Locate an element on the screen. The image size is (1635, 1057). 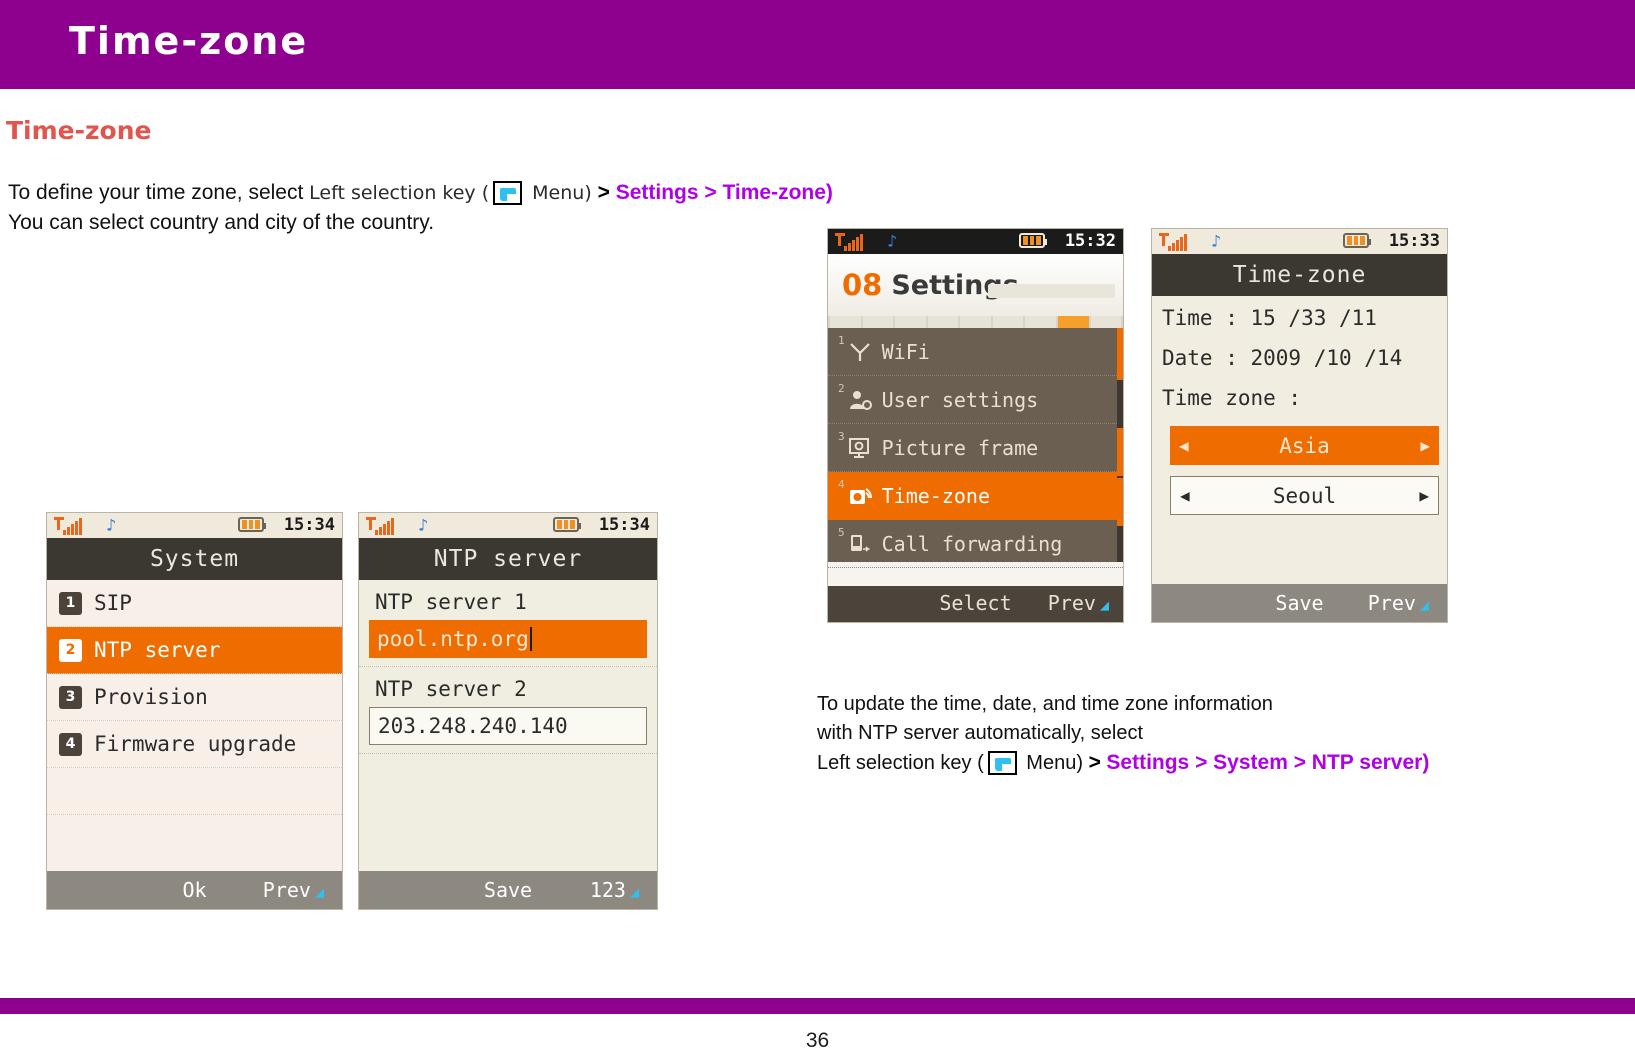
status-bar: ♪ 15:34 is located at coordinates (508, 525).